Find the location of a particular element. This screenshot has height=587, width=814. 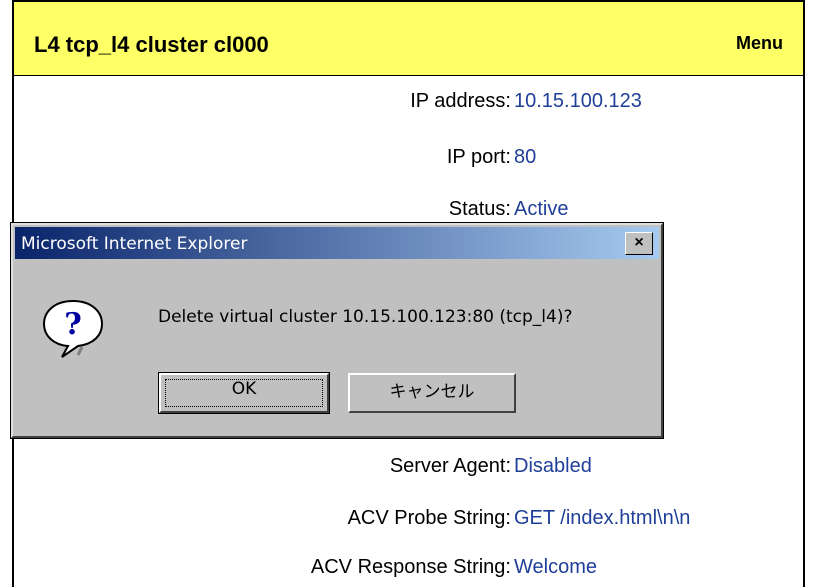

field-label: IP port: is located at coordinates (478, 157).